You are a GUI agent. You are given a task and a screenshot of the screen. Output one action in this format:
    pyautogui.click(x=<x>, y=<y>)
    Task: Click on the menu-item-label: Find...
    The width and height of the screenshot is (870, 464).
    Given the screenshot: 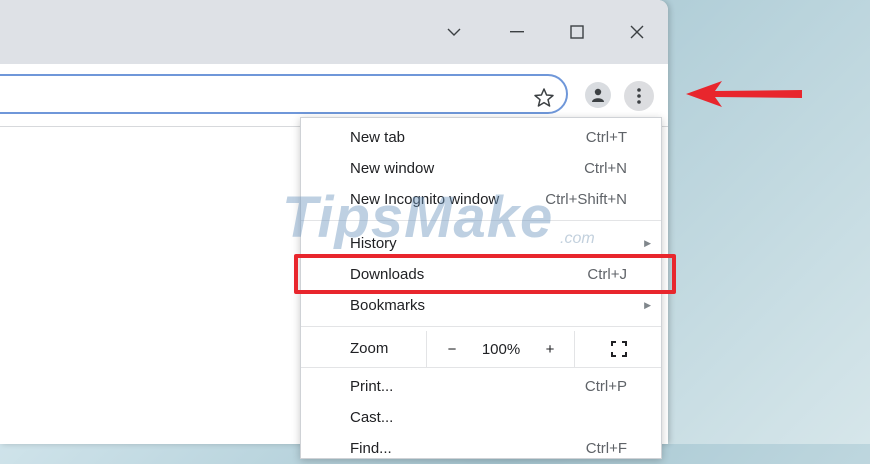 What is the action you would take?
    pyautogui.click(x=371, y=448)
    